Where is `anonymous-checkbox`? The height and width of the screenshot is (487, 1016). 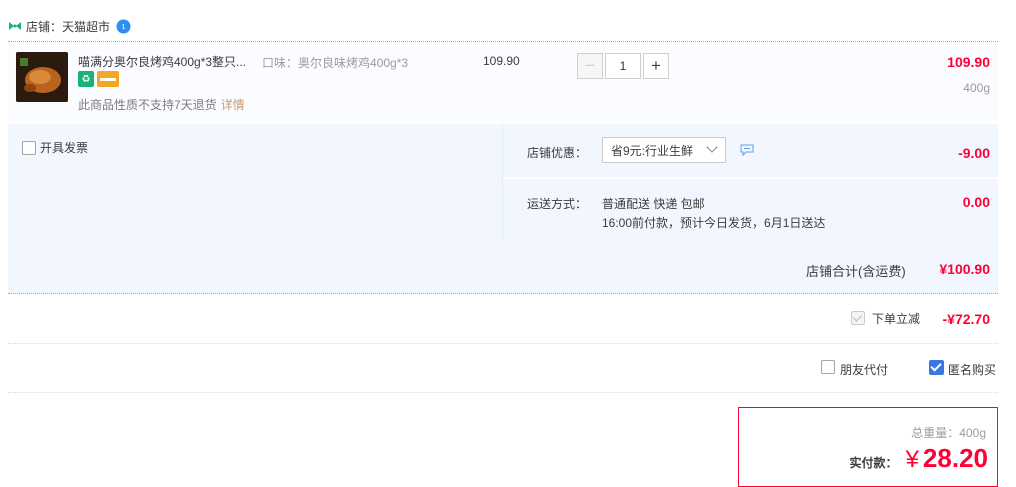
anonymous-checkbox is located at coordinates (936, 367).